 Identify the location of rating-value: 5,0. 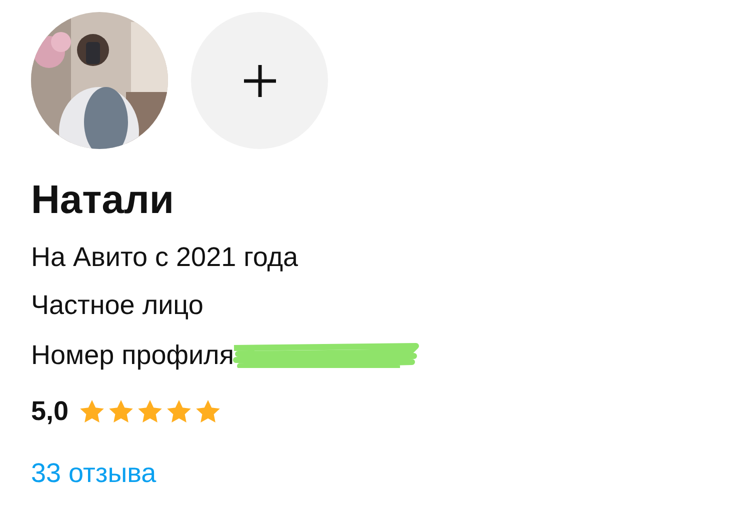
(50, 411).